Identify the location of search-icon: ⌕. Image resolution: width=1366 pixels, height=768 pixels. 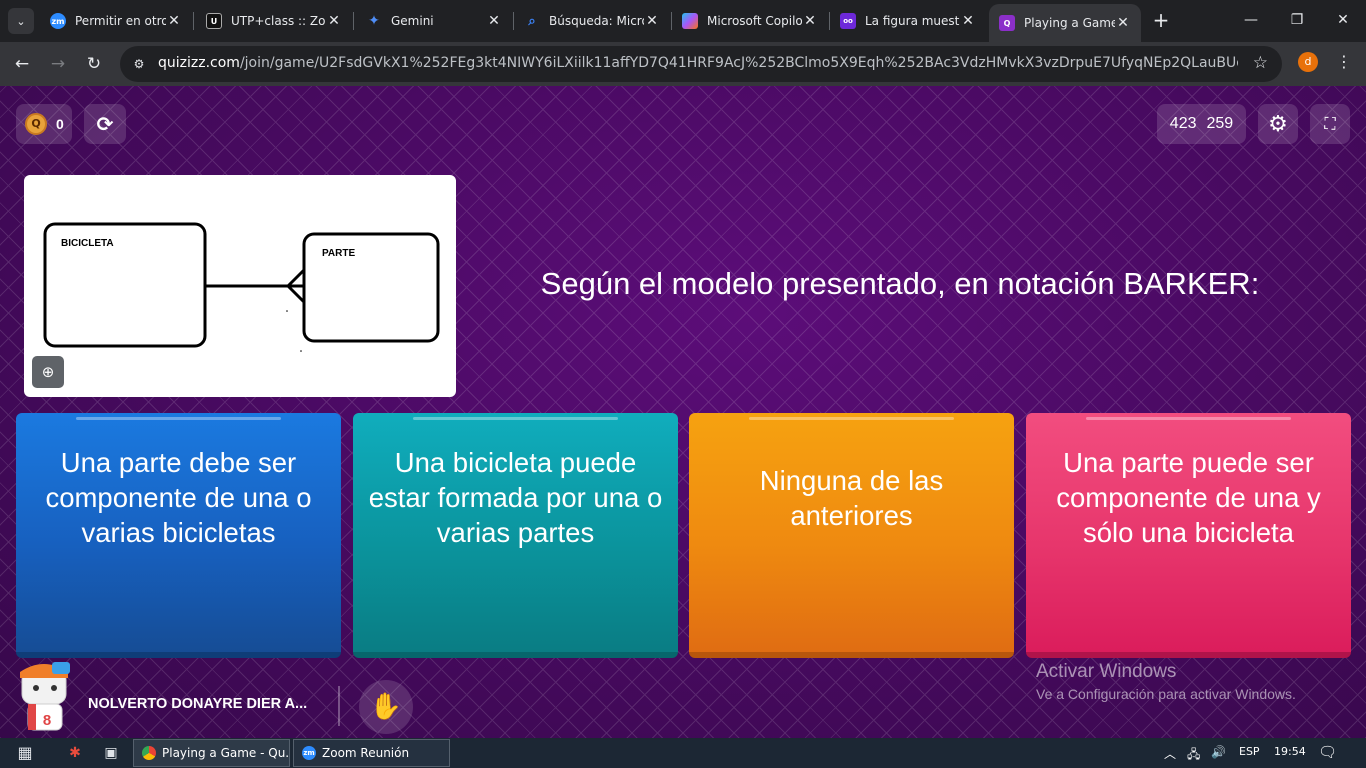
(532, 21).